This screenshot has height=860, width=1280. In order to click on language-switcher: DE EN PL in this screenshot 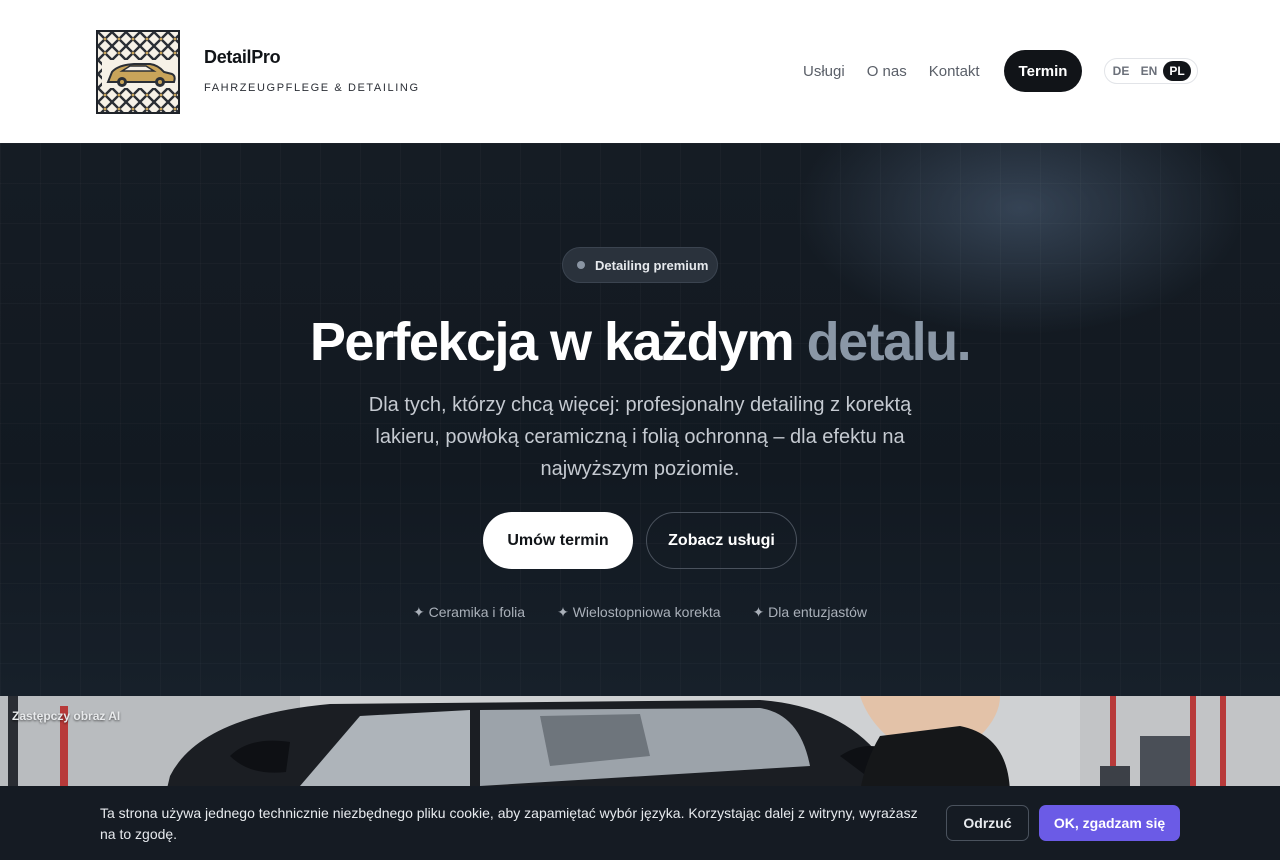, I will do `click(1151, 71)`.